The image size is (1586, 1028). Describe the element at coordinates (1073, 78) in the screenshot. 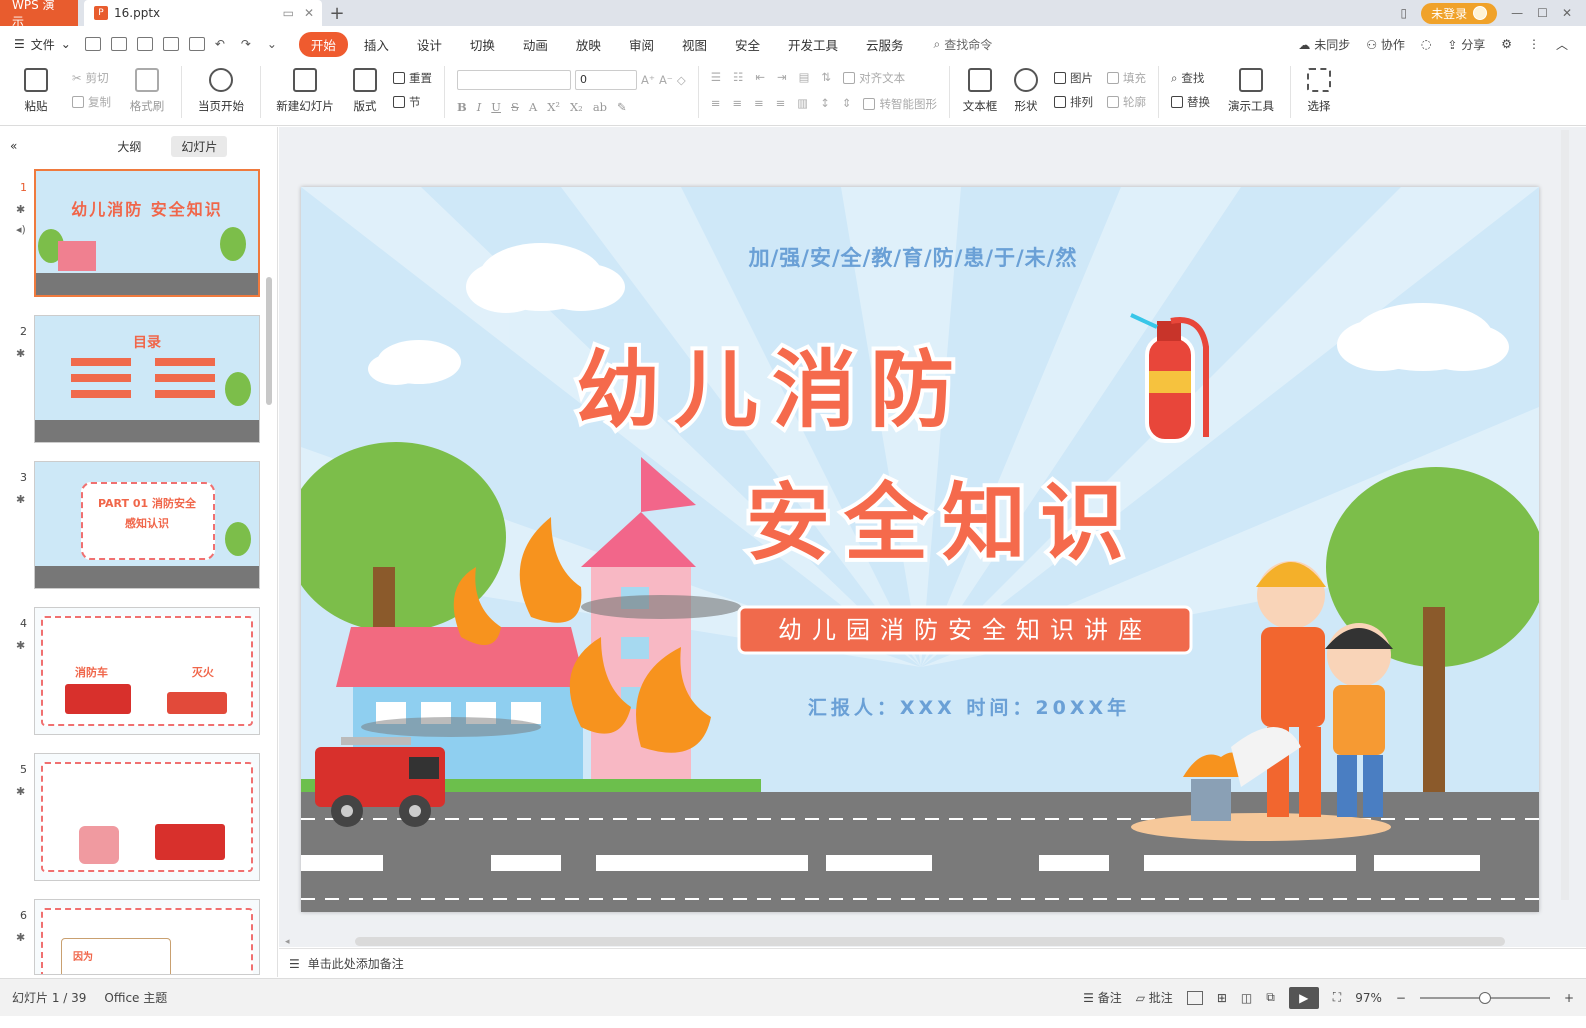

I see `picture-button: 图片` at that location.